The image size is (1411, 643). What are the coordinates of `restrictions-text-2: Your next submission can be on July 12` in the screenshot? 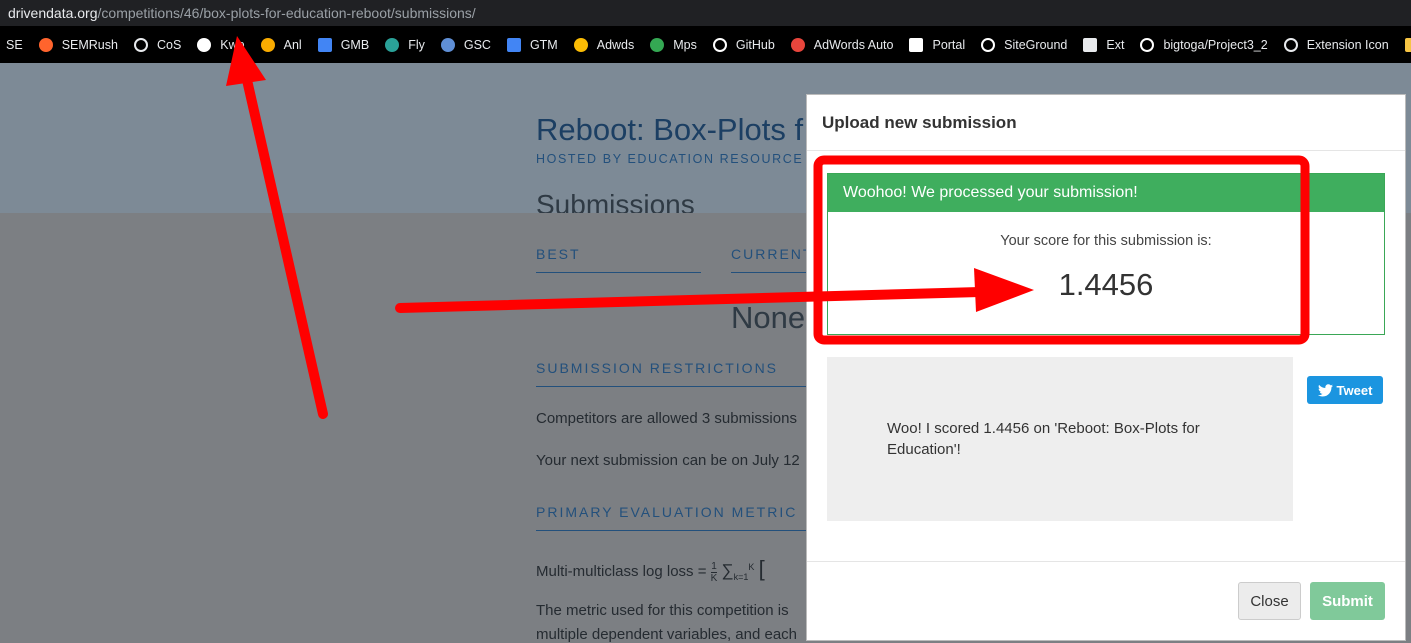 It's located at (668, 460).